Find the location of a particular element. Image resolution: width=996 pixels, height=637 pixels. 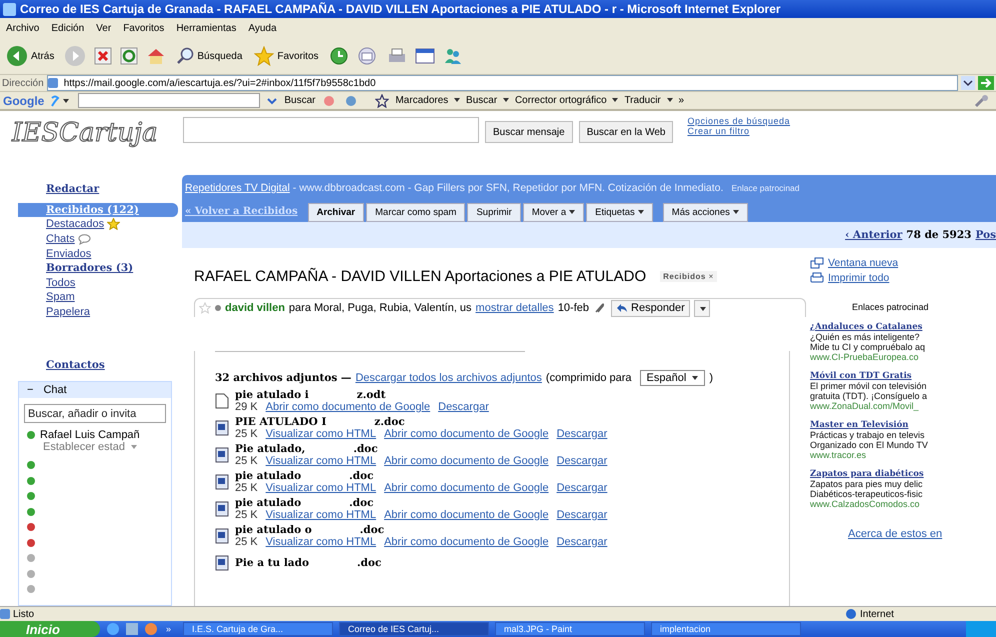

own-name: Rafael Luis Campañ is located at coordinates (90, 435).